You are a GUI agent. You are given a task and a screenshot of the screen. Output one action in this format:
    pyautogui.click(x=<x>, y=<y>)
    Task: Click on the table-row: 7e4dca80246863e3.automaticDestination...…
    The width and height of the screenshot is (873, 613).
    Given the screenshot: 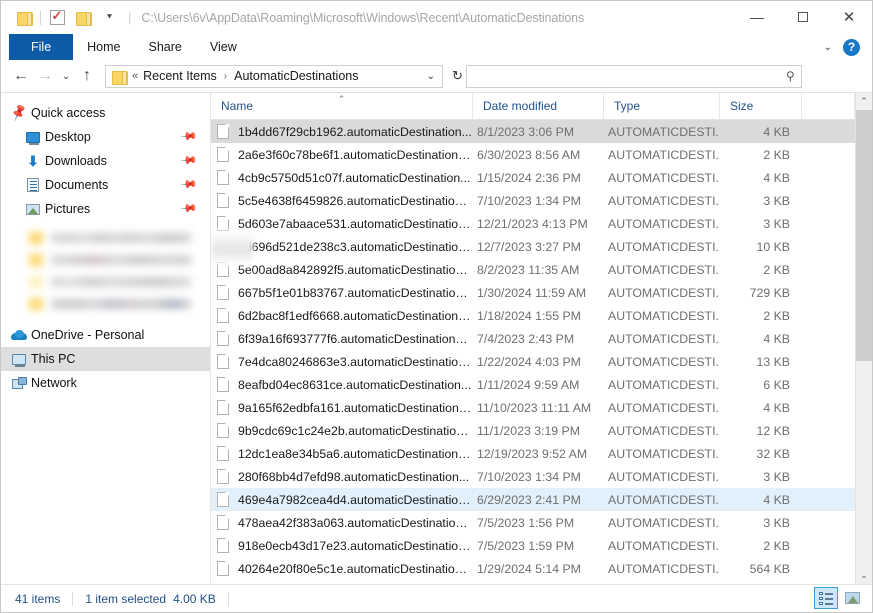 What is the action you would take?
    pyautogui.click(x=533, y=361)
    